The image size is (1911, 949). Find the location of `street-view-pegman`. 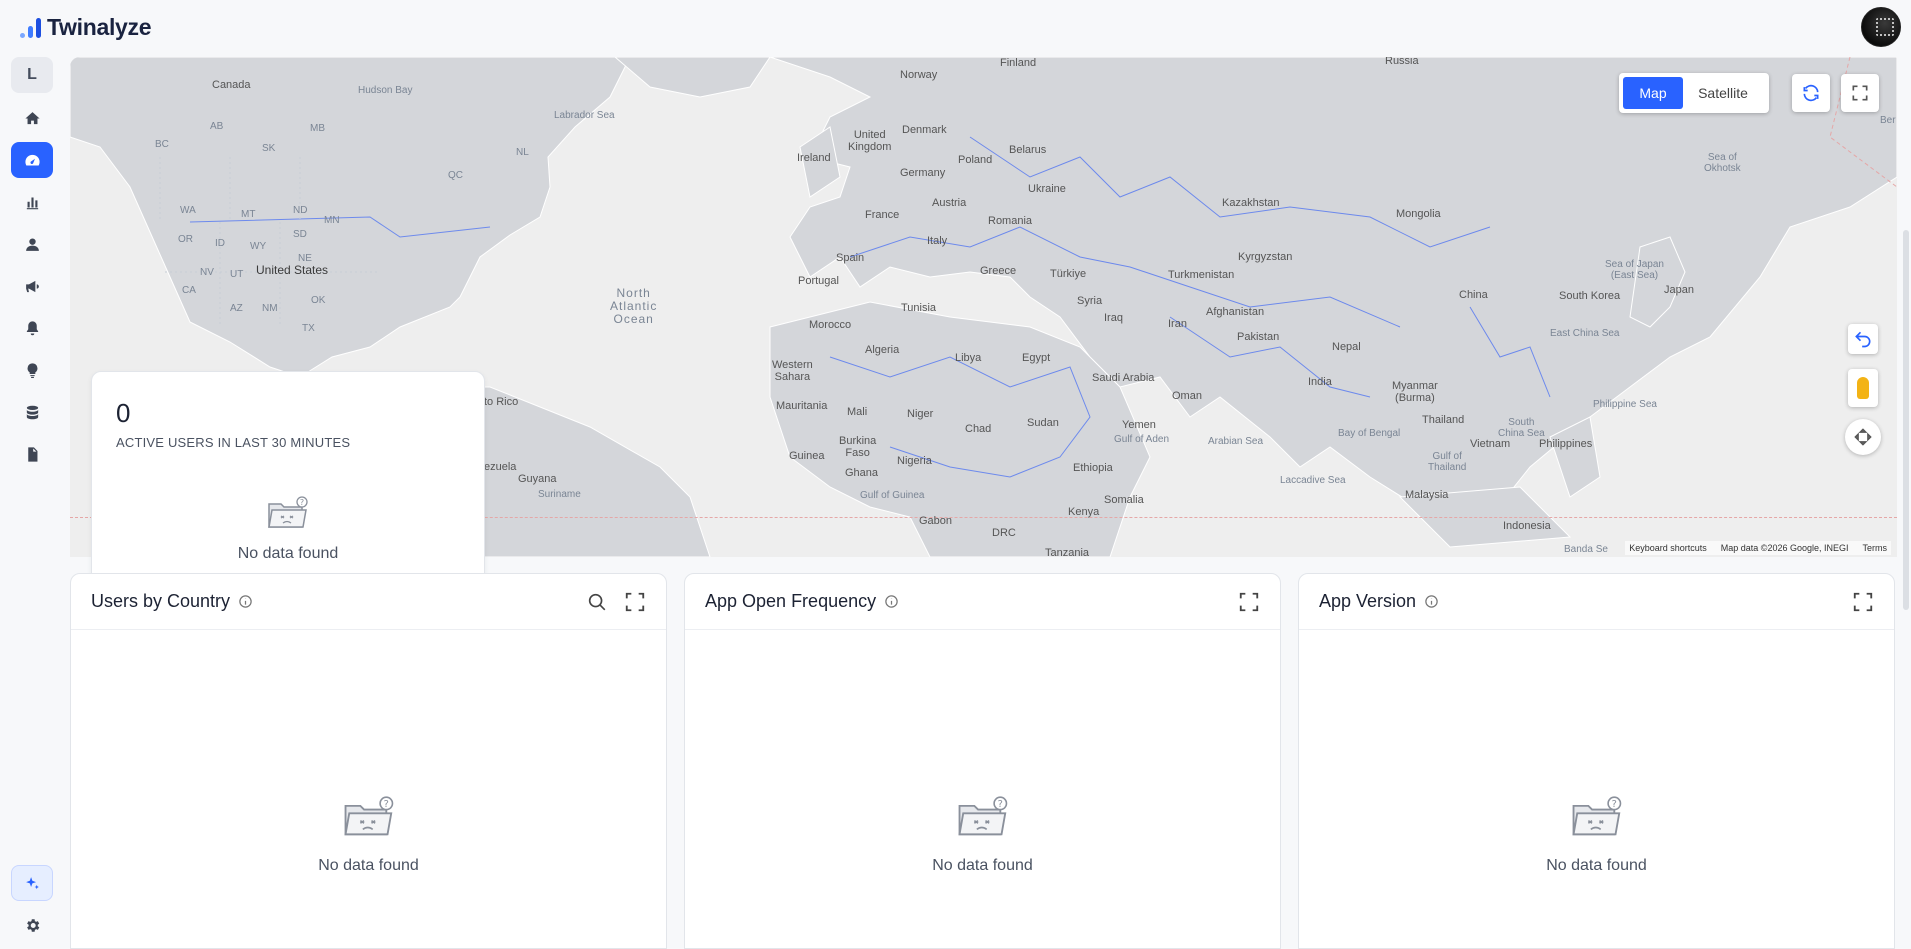

street-view-pegman is located at coordinates (1863, 388).